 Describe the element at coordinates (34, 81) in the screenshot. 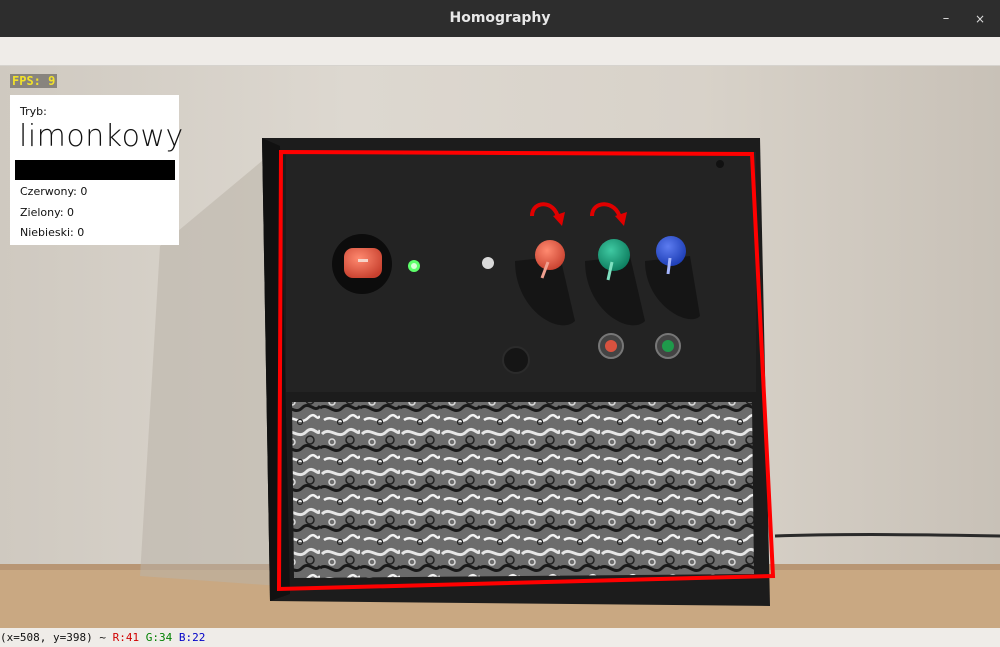

I see `fps-counter: FPS: 9` at that location.